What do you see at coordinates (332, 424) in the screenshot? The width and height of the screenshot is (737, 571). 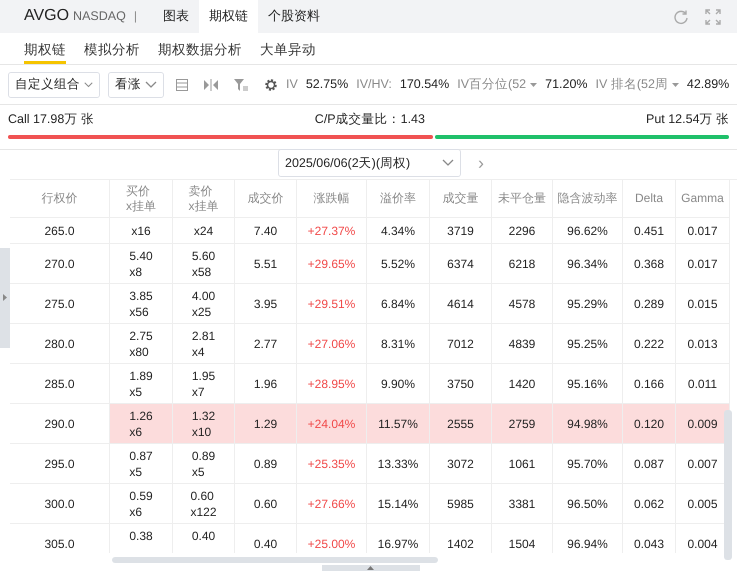 I see `table-cell: +24.04%` at bounding box center [332, 424].